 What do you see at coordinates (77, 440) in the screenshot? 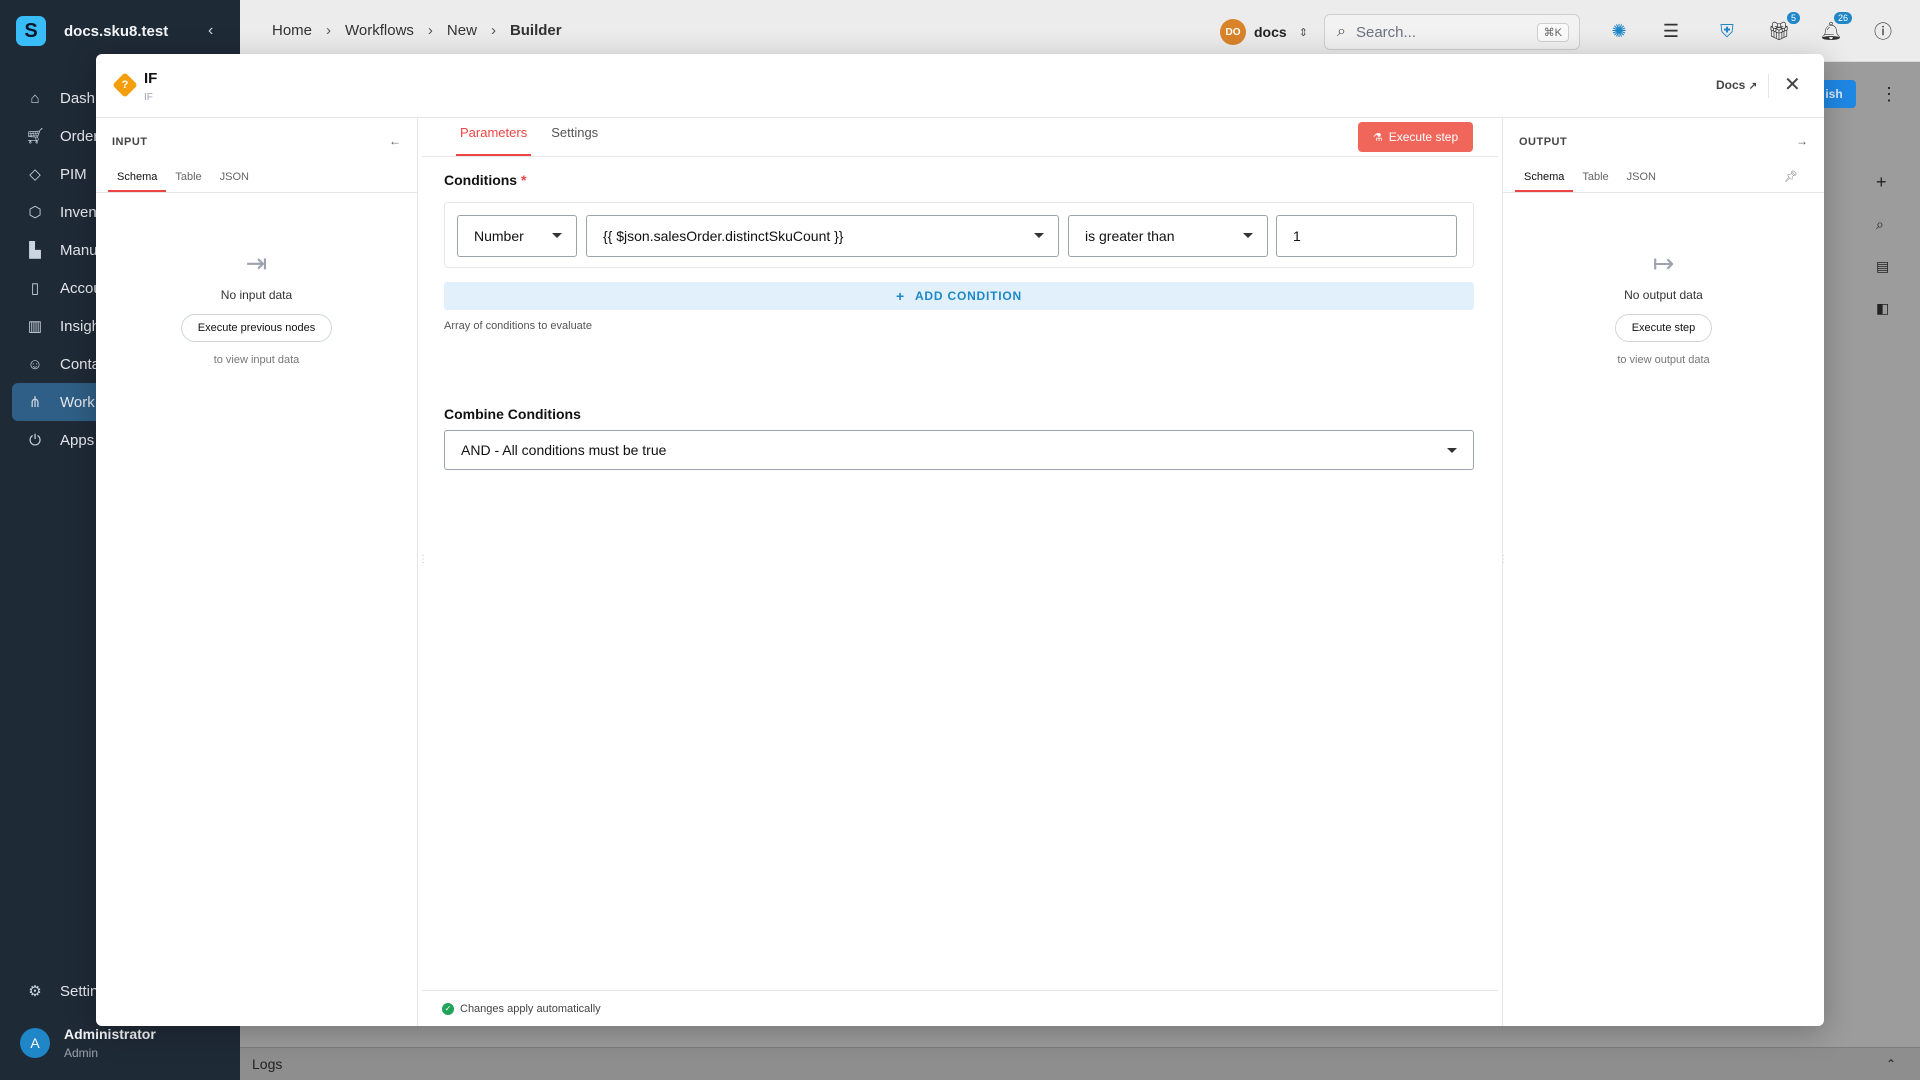
I see `sidebar-item-label: Apps` at bounding box center [77, 440].